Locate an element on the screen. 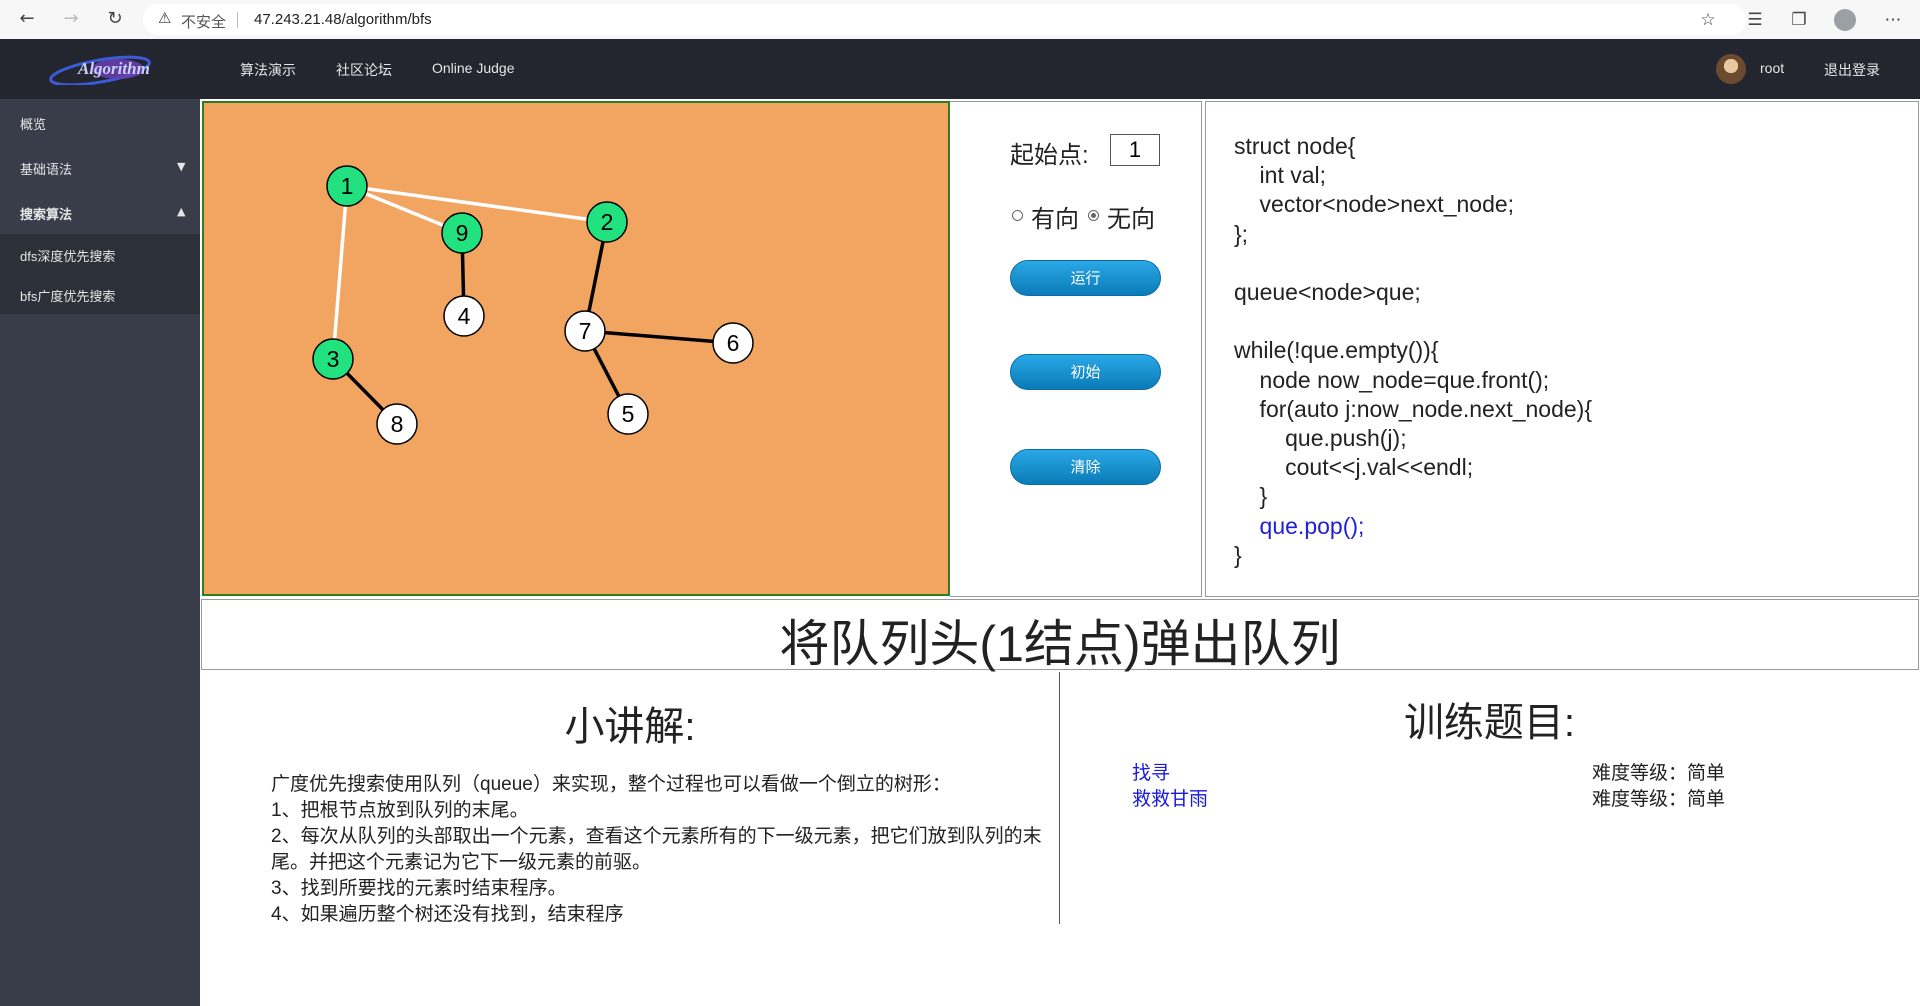 The height and width of the screenshot is (1006, 1920). graph-node-label: 6 is located at coordinates (733, 343).